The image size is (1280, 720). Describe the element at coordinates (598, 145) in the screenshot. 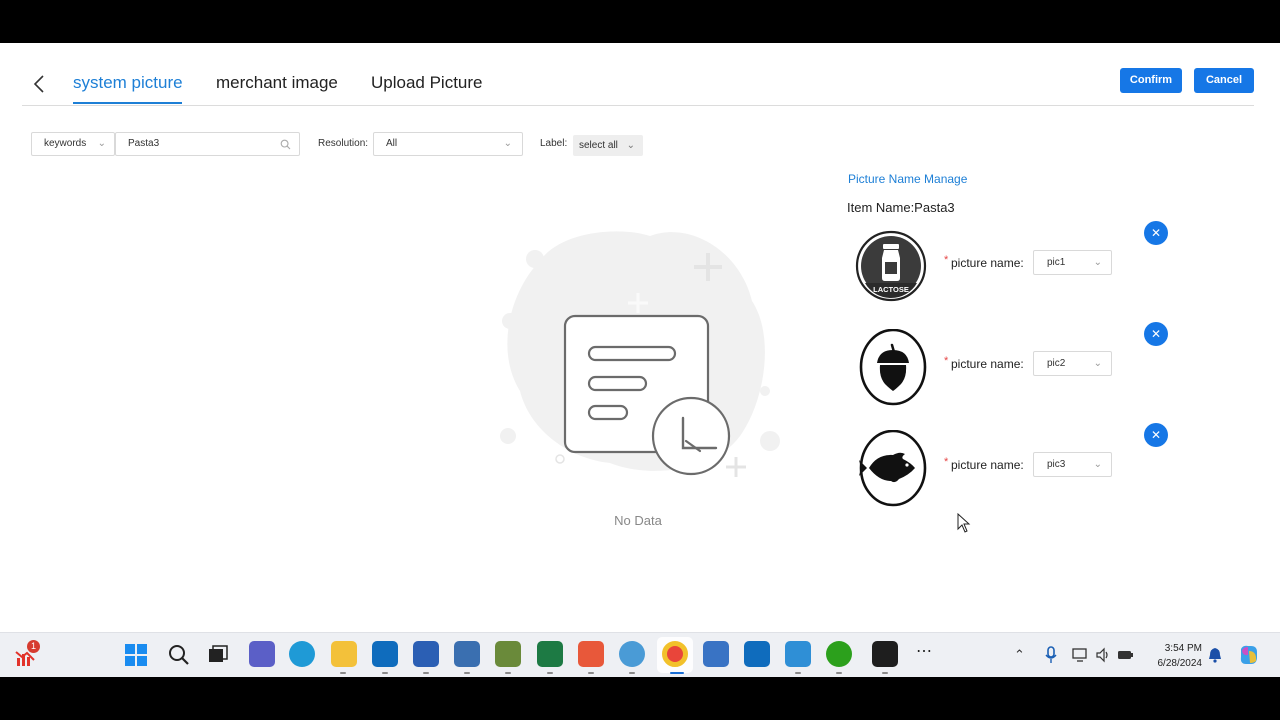

I see `label-filter-value: select all` at that location.